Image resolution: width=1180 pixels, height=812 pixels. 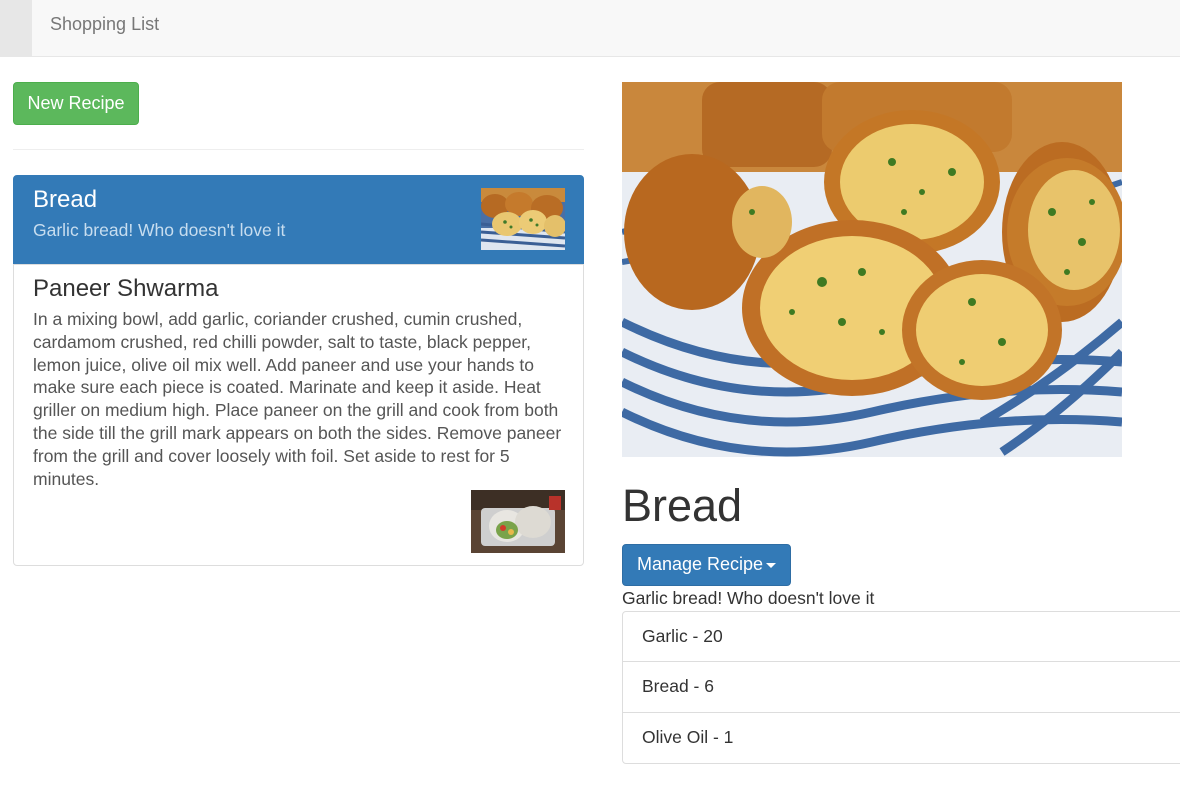 I want to click on manage-recipe-dropdown-button: Manage Recipe, so click(x=706, y=565).